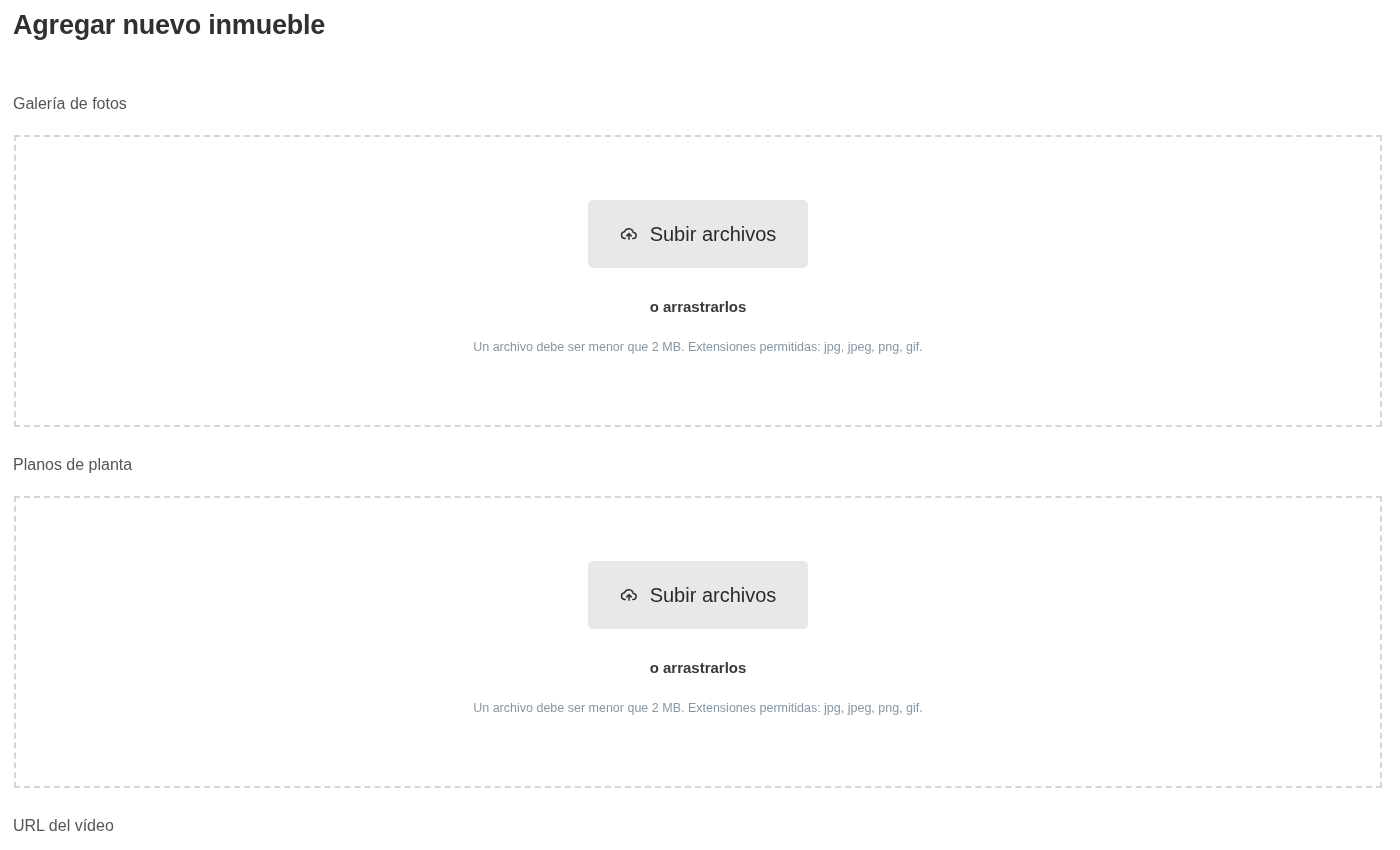 The width and height of the screenshot is (1400, 850). What do you see at coordinates (170, 25) in the screenshot?
I see `page-title: Agregar nuevo inmueble` at bounding box center [170, 25].